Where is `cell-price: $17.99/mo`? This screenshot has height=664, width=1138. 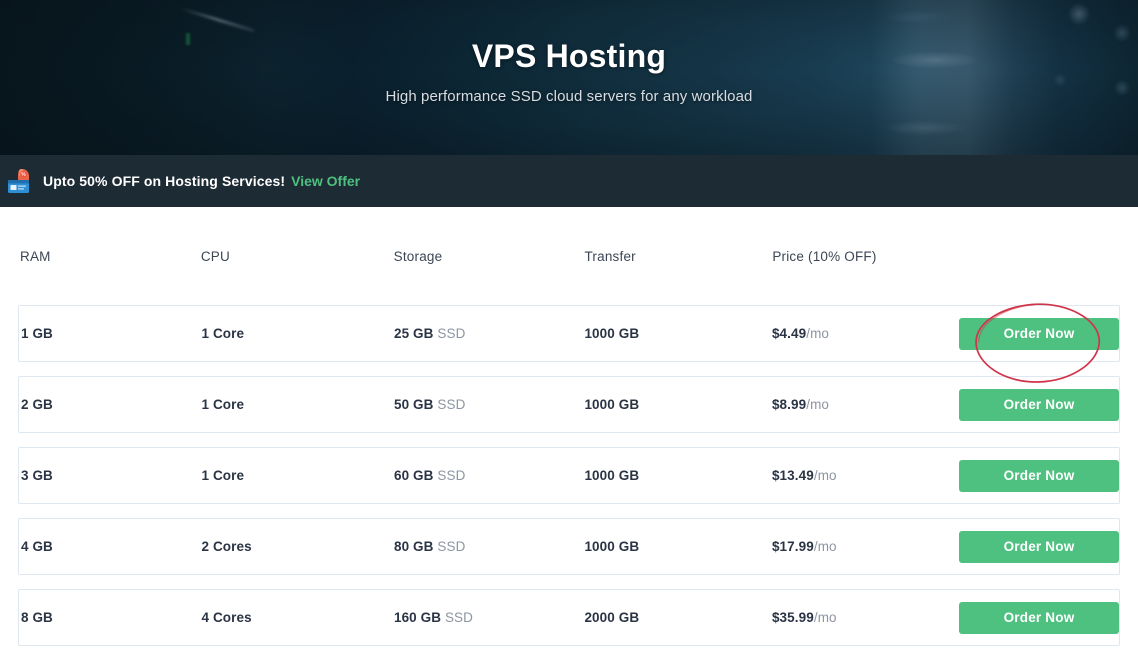 cell-price: $17.99/mo is located at coordinates (865, 546).